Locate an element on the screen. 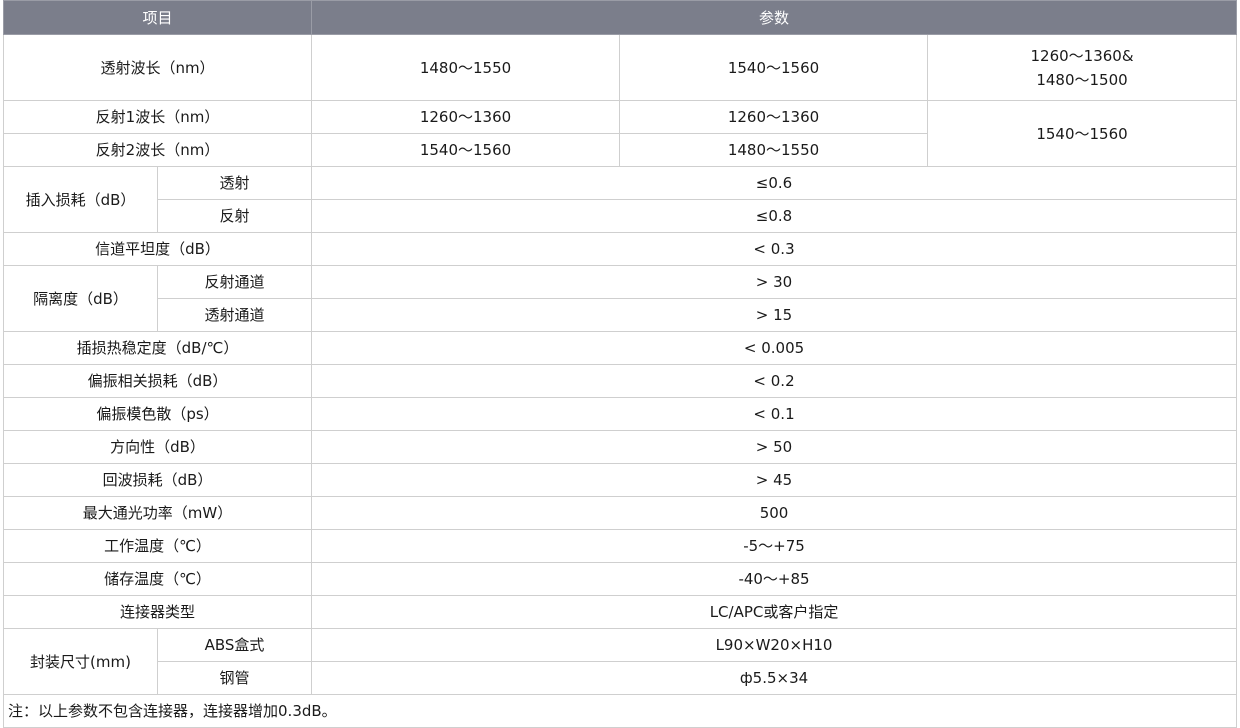 The height and width of the screenshot is (728, 1240). value-transmission-wavelength-2: 1540～1560 is located at coordinates (774, 67).